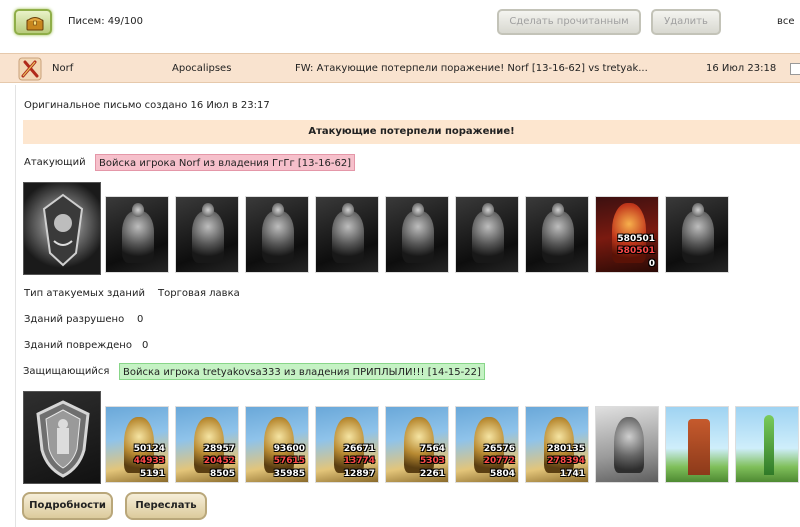 This screenshot has height=527, width=800. Describe the element at coordinates (84, 293) in the screenshot. I see `building-type-label: Тип атакуемых зданий` at that location.